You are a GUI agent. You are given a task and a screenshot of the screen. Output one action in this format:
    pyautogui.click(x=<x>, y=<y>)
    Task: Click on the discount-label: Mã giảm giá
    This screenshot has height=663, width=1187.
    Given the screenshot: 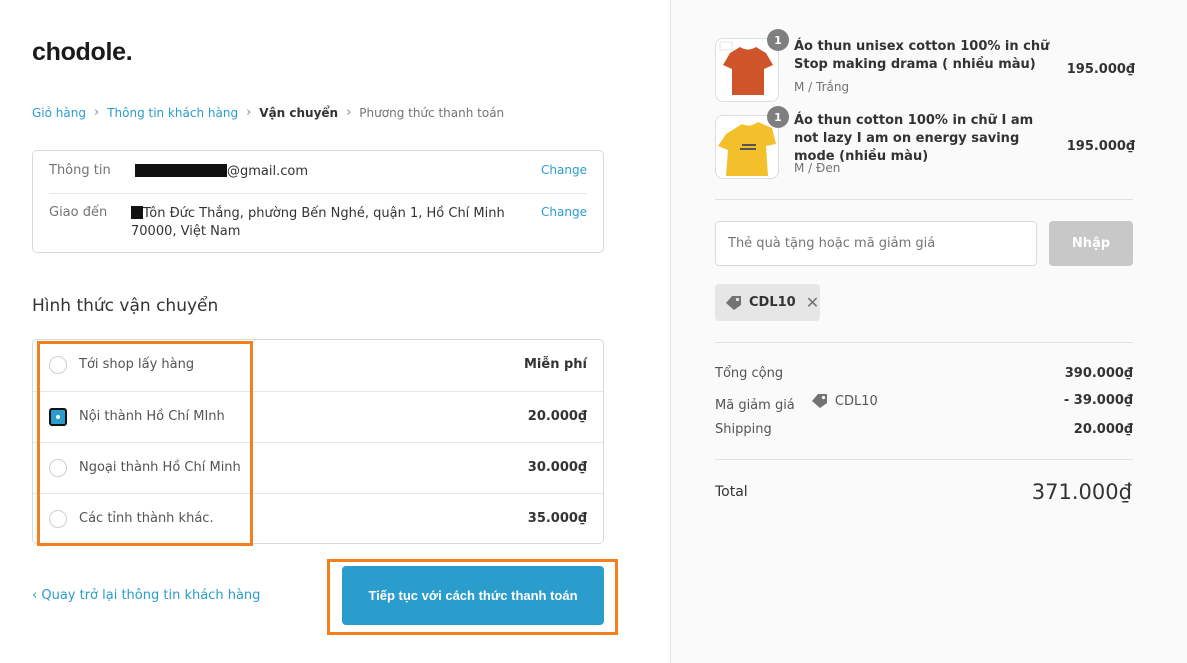 What is the action you would take?
    pyautogui.click(x=755, y=405)
    